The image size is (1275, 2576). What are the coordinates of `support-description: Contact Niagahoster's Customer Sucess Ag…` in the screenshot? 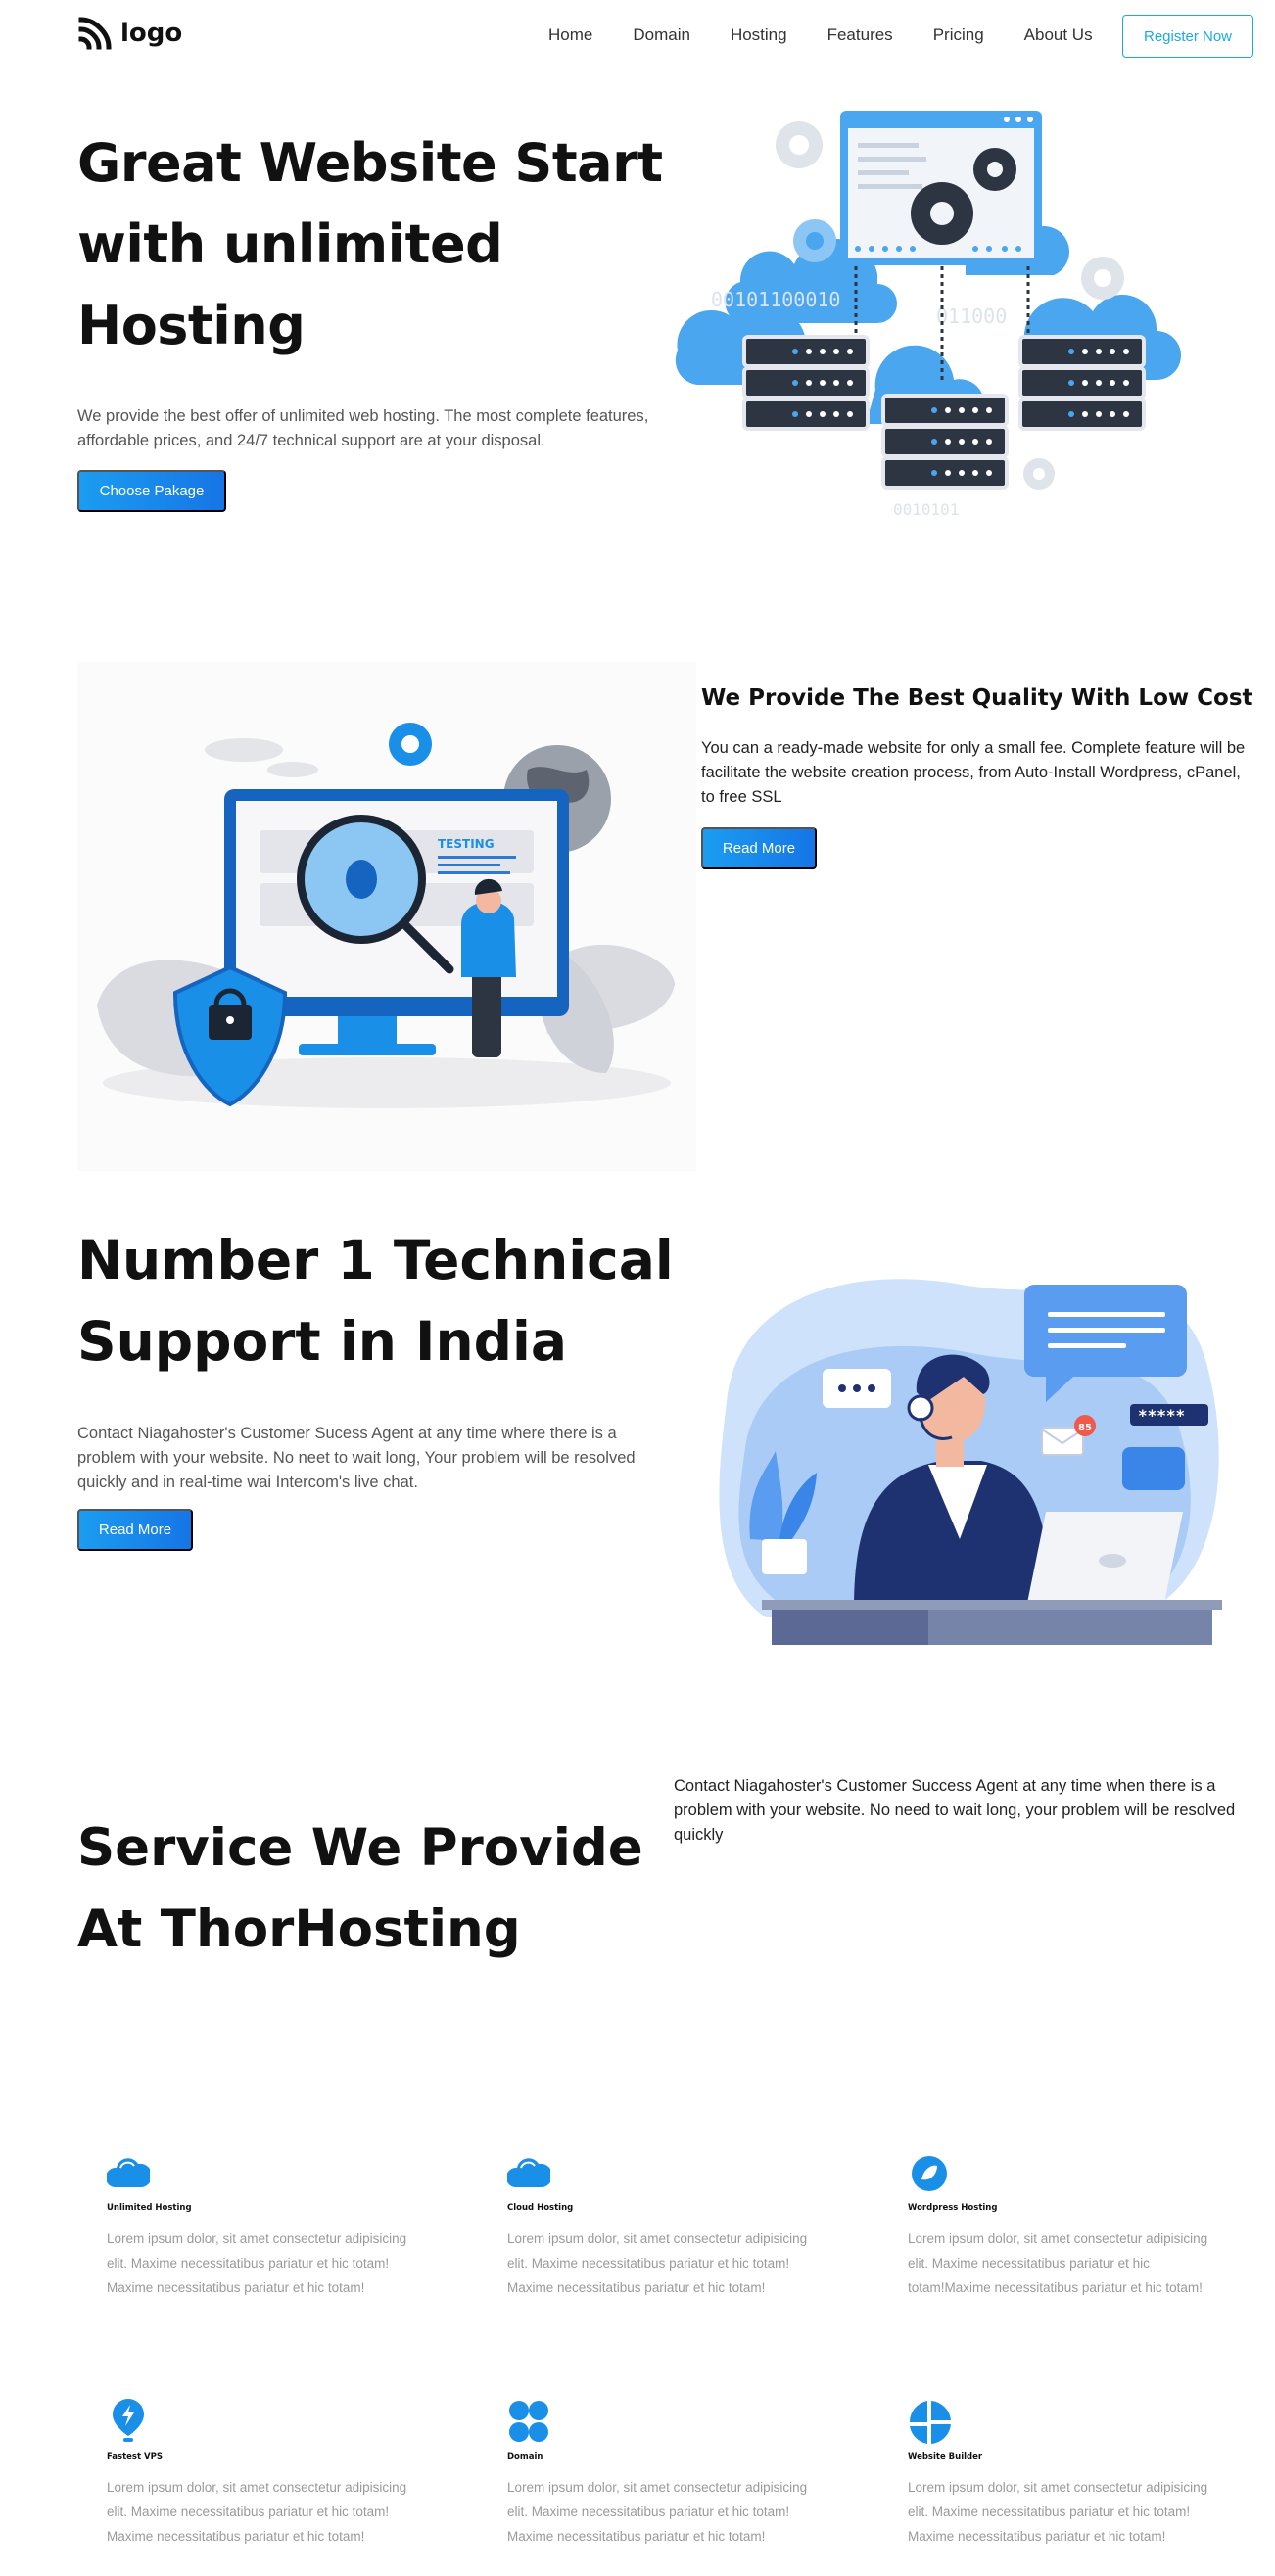 It's located at (356, 1458).